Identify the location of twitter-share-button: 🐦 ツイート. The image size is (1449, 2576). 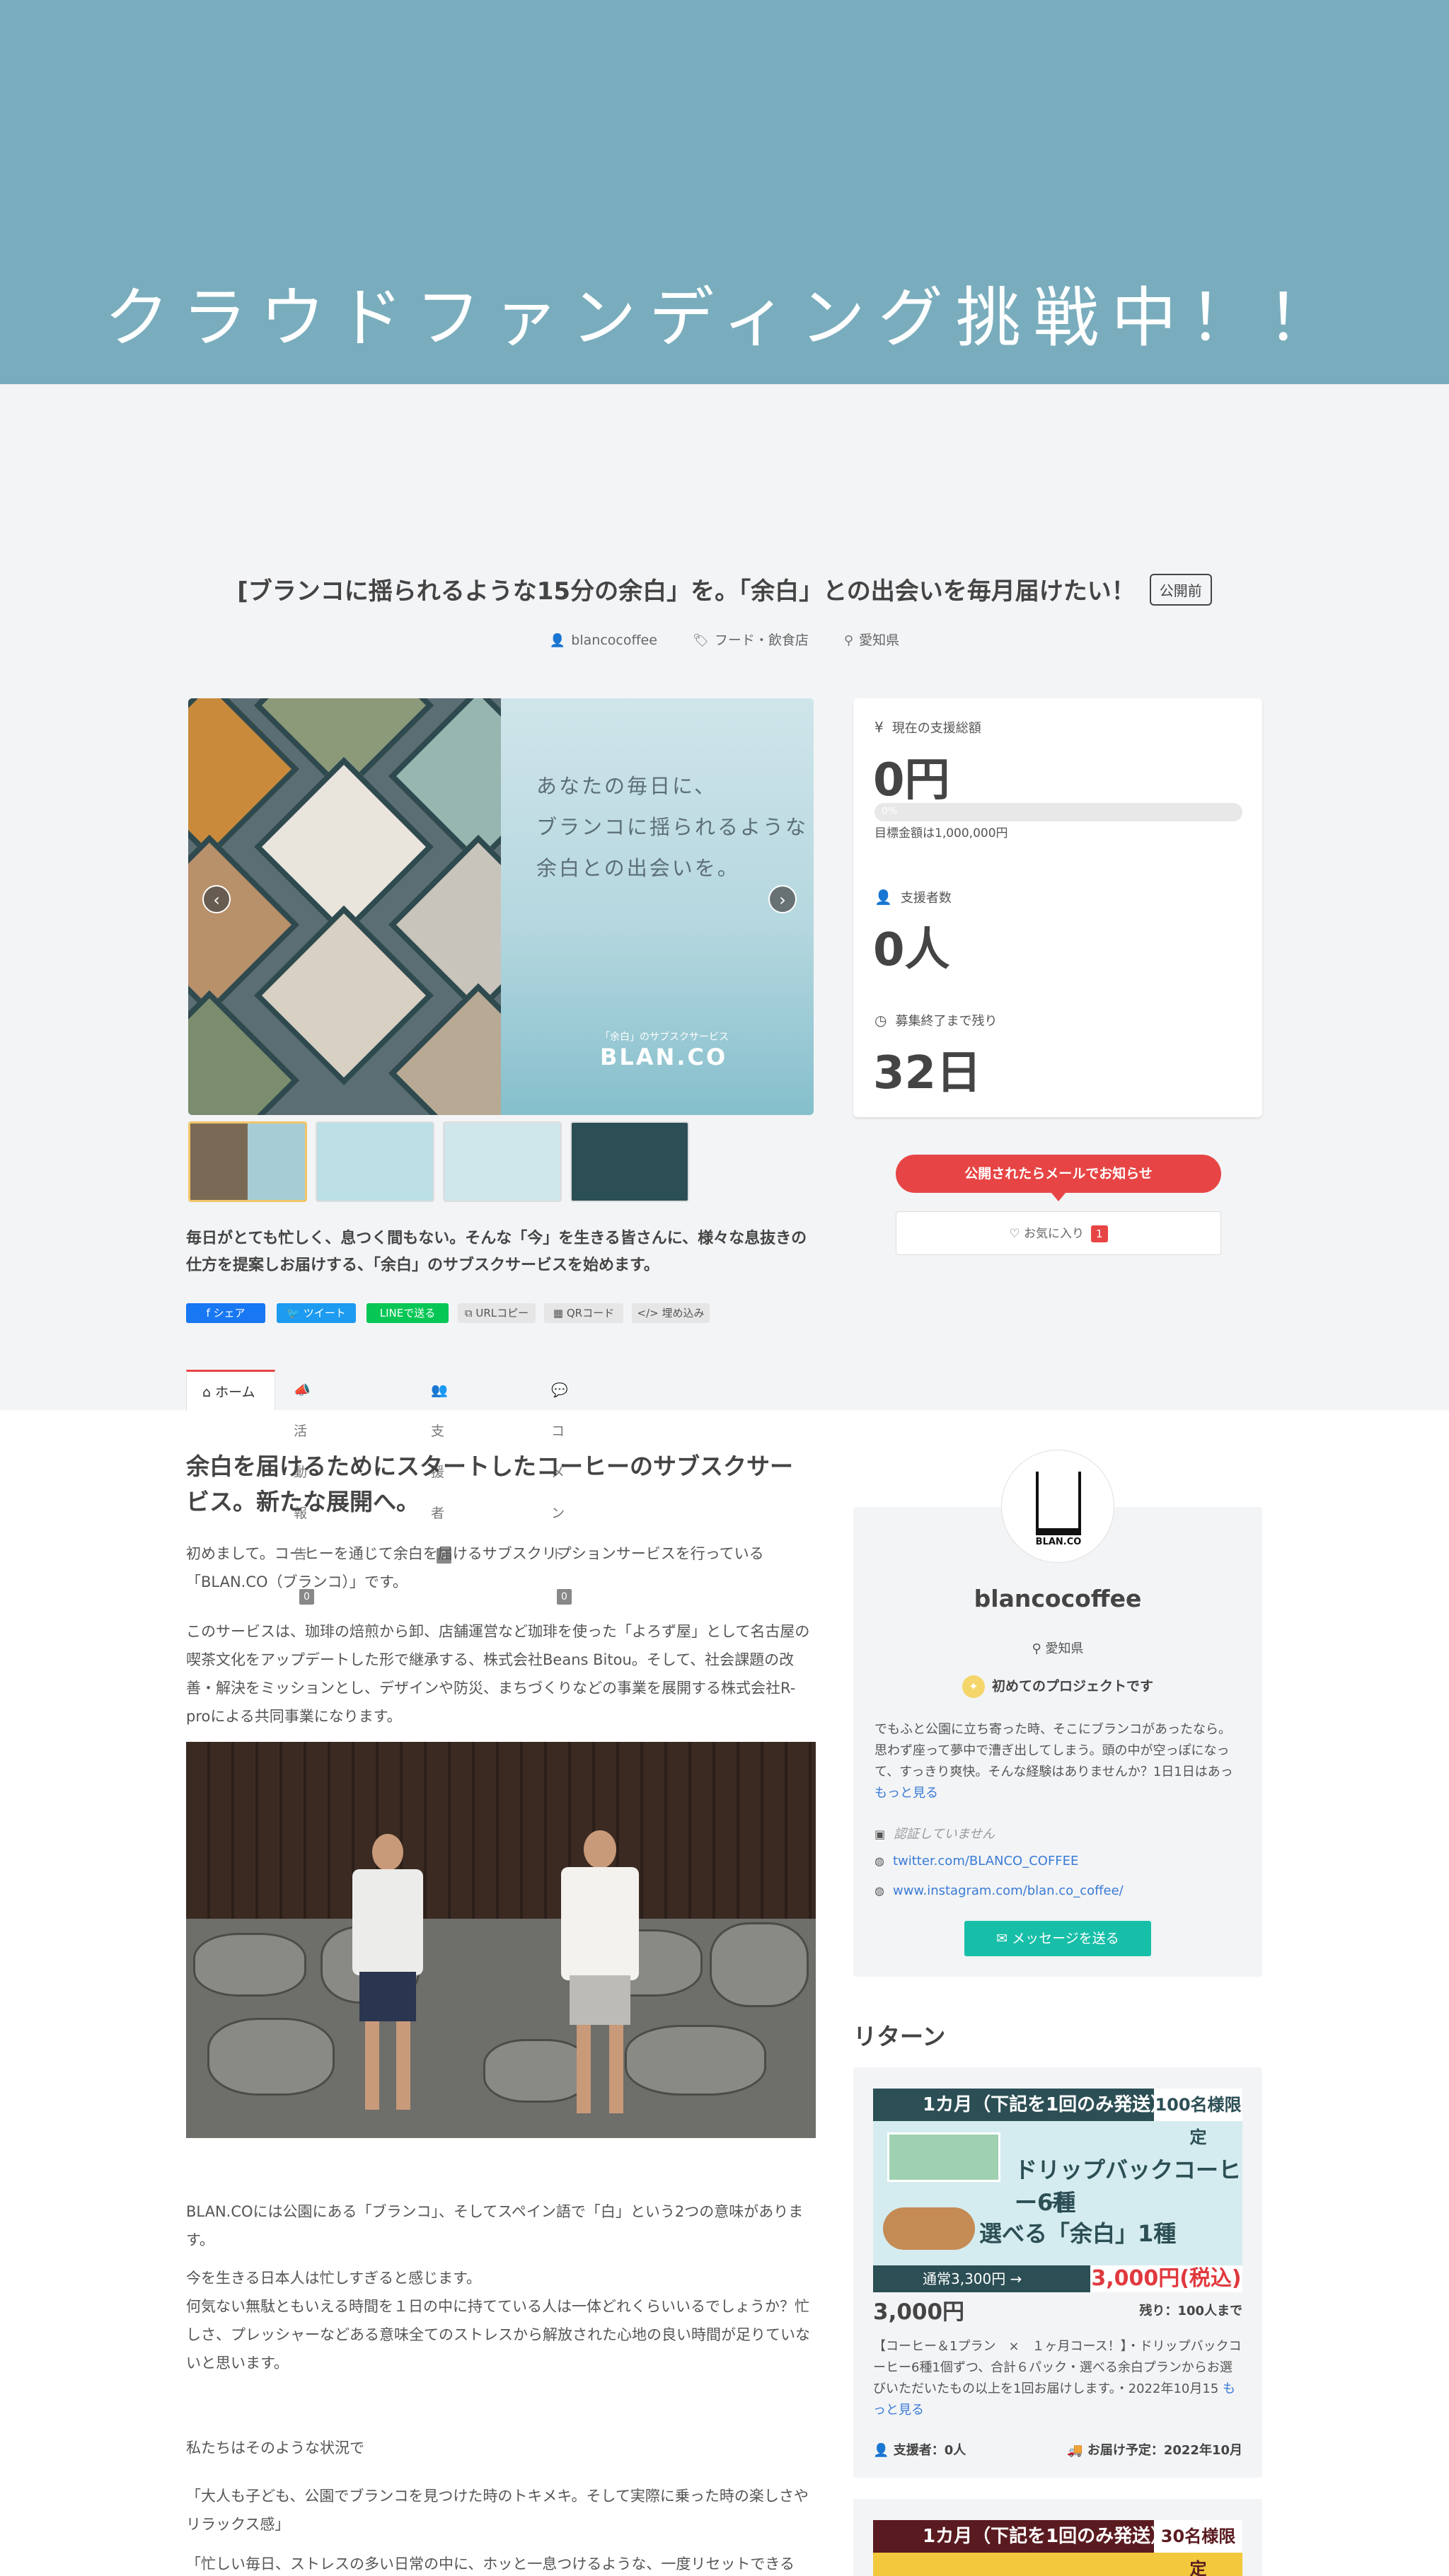
(316, 1313).